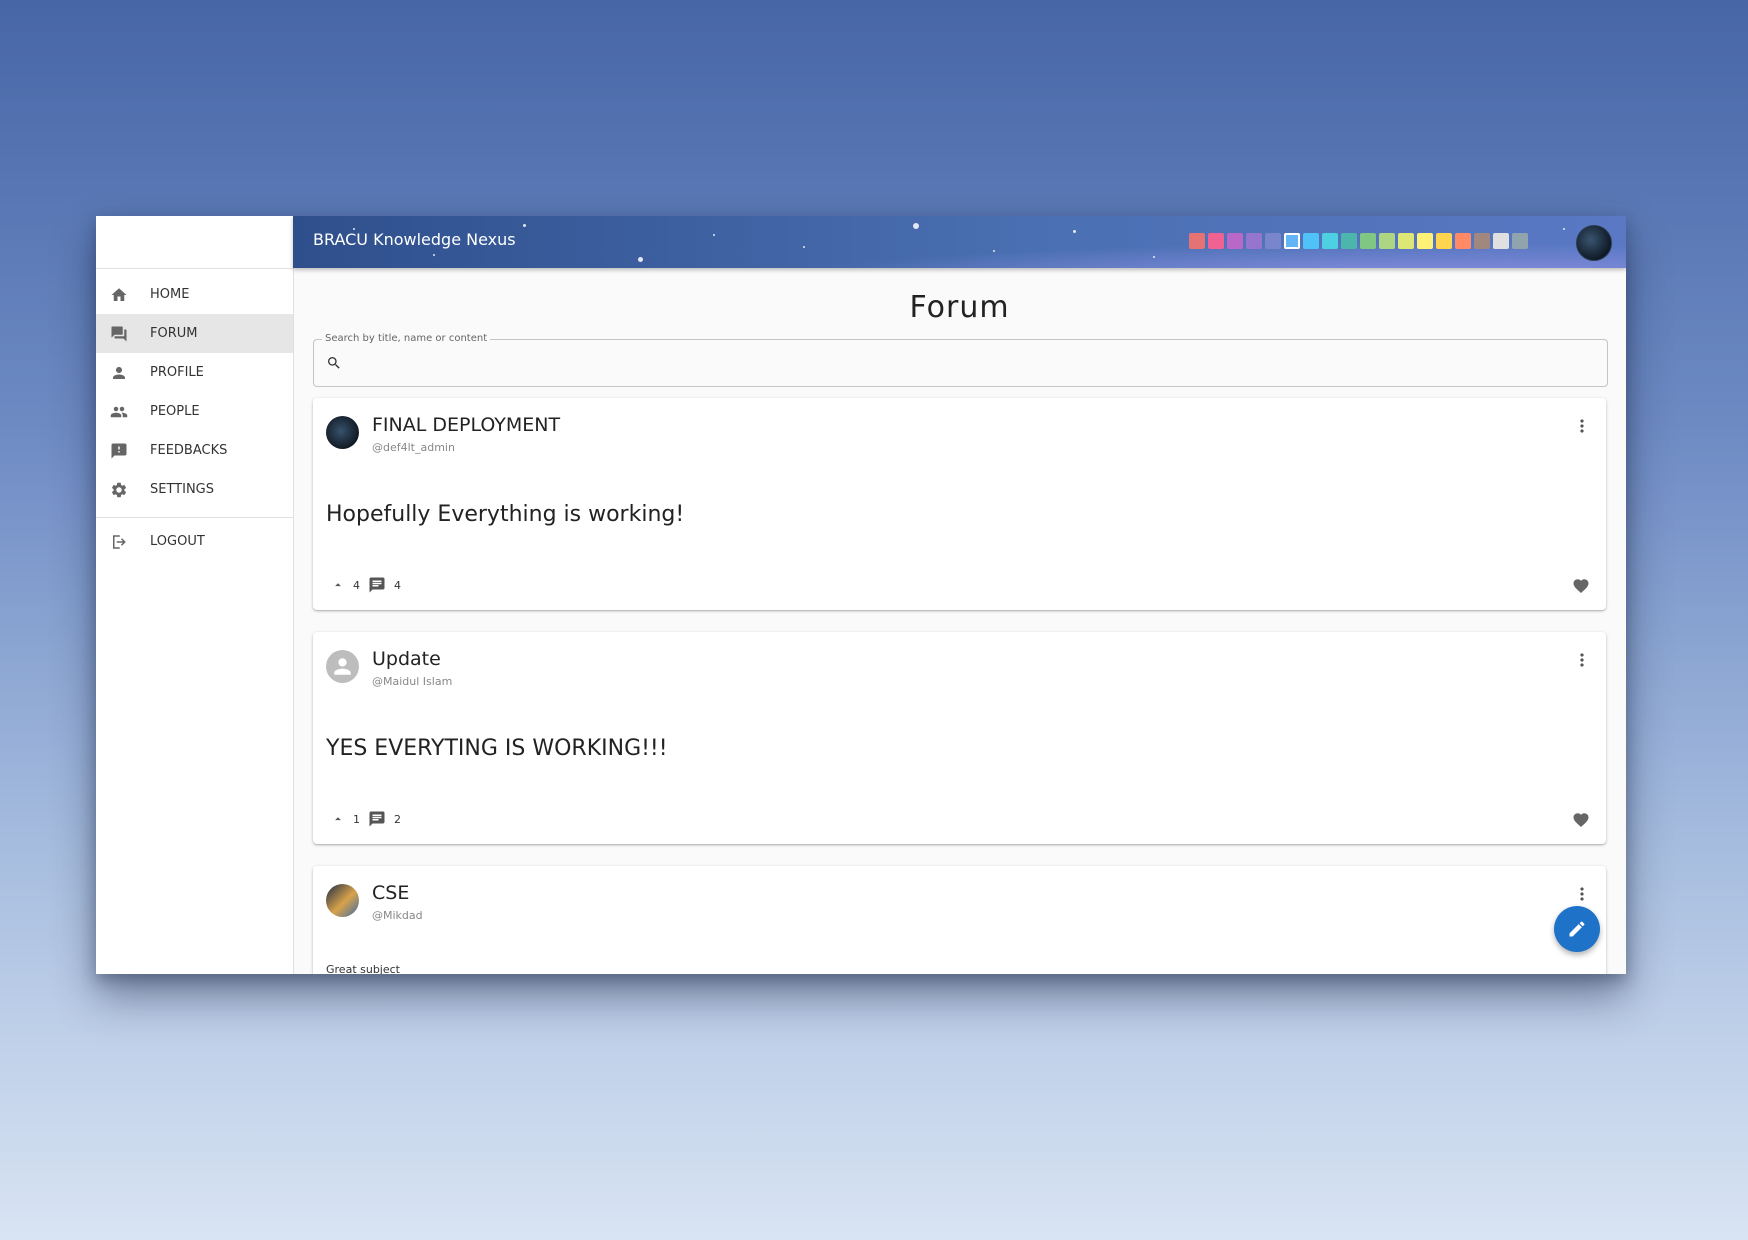 This screenshot has width=1748, height=1240. I want to click on home-icon, so click(130, 295).